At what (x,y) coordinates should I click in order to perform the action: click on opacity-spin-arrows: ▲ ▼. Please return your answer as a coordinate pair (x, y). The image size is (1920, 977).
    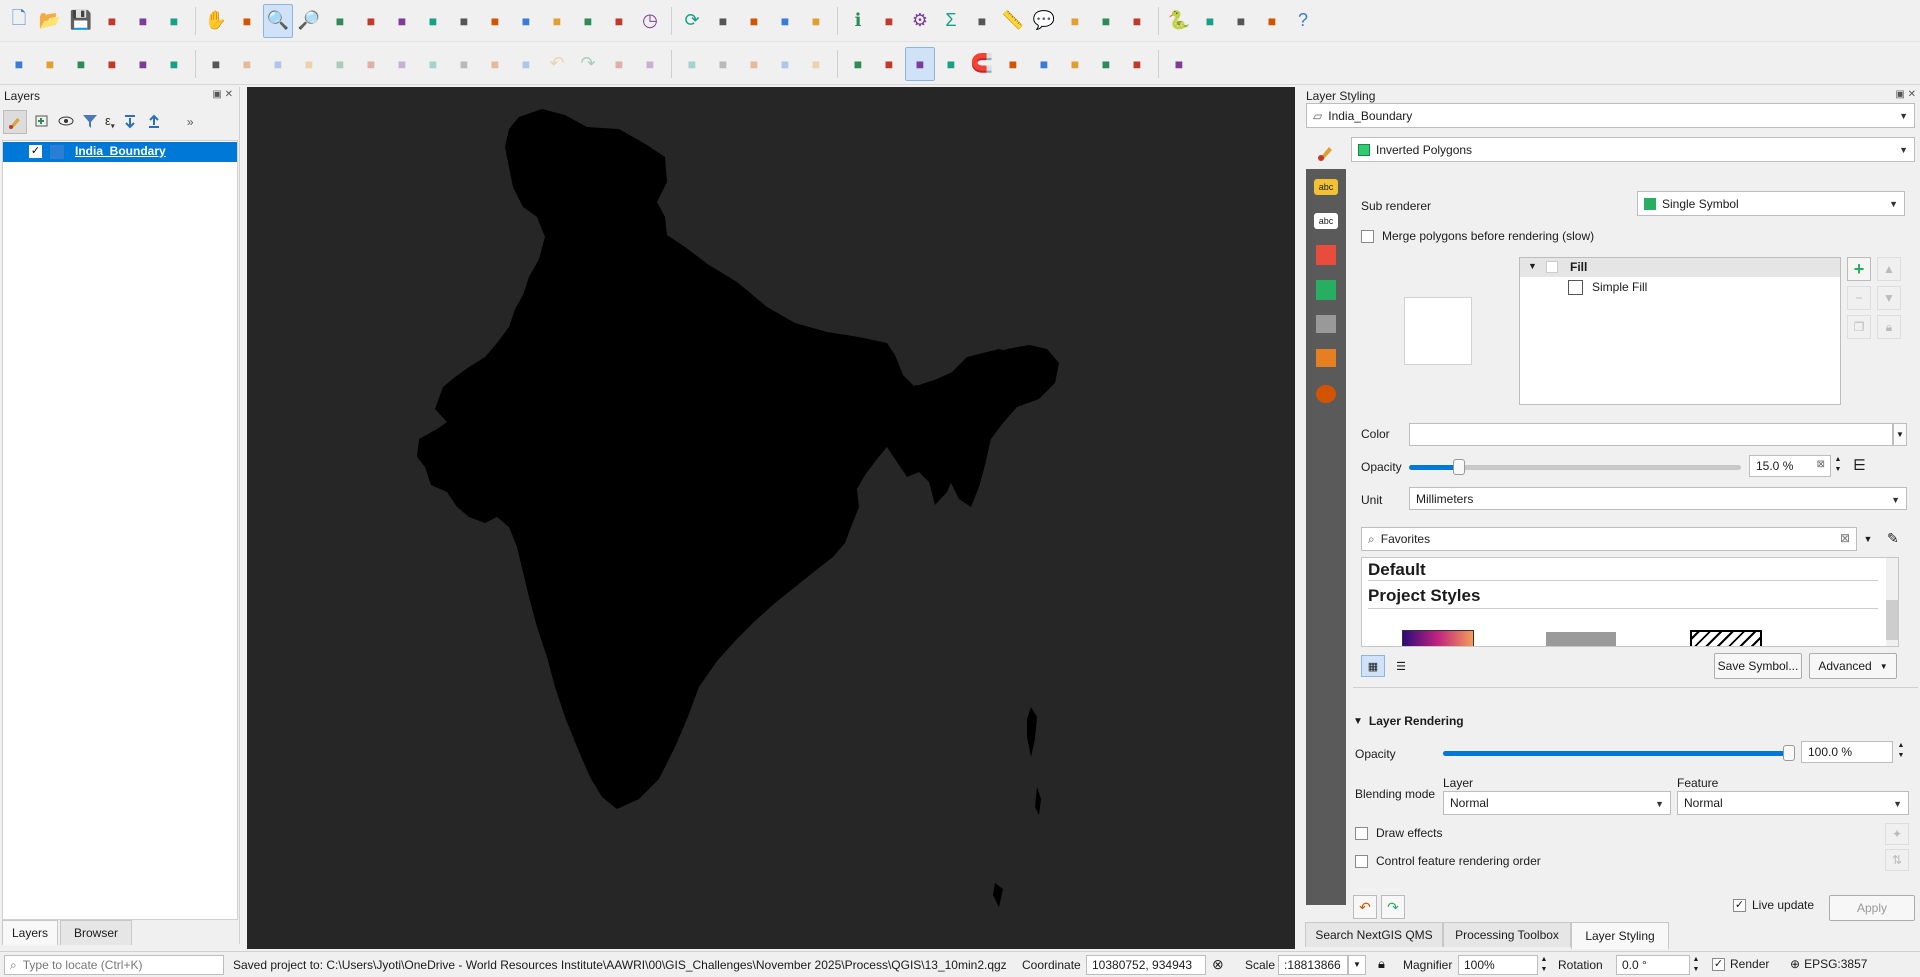
    Looking at the image, I should click on (1838, 466).